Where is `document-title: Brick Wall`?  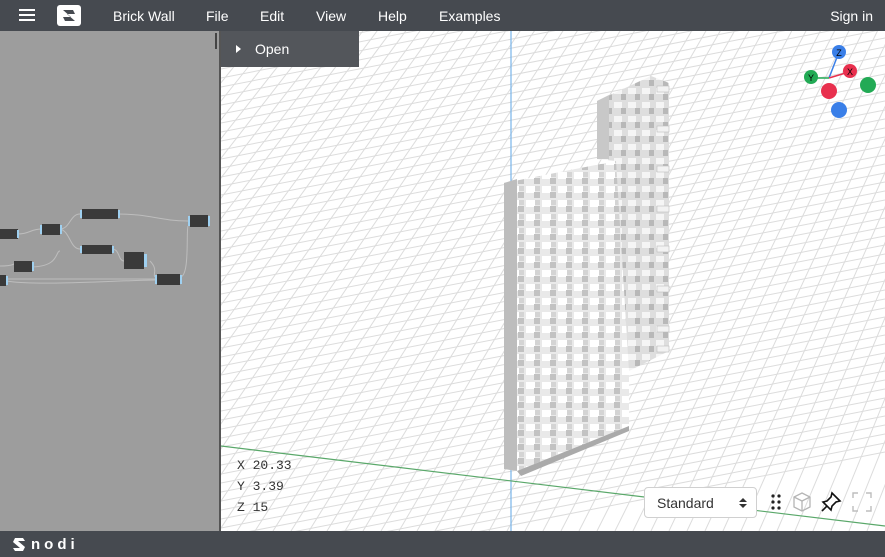 document-title: Brick Wall is located at coordinates (144, 16).